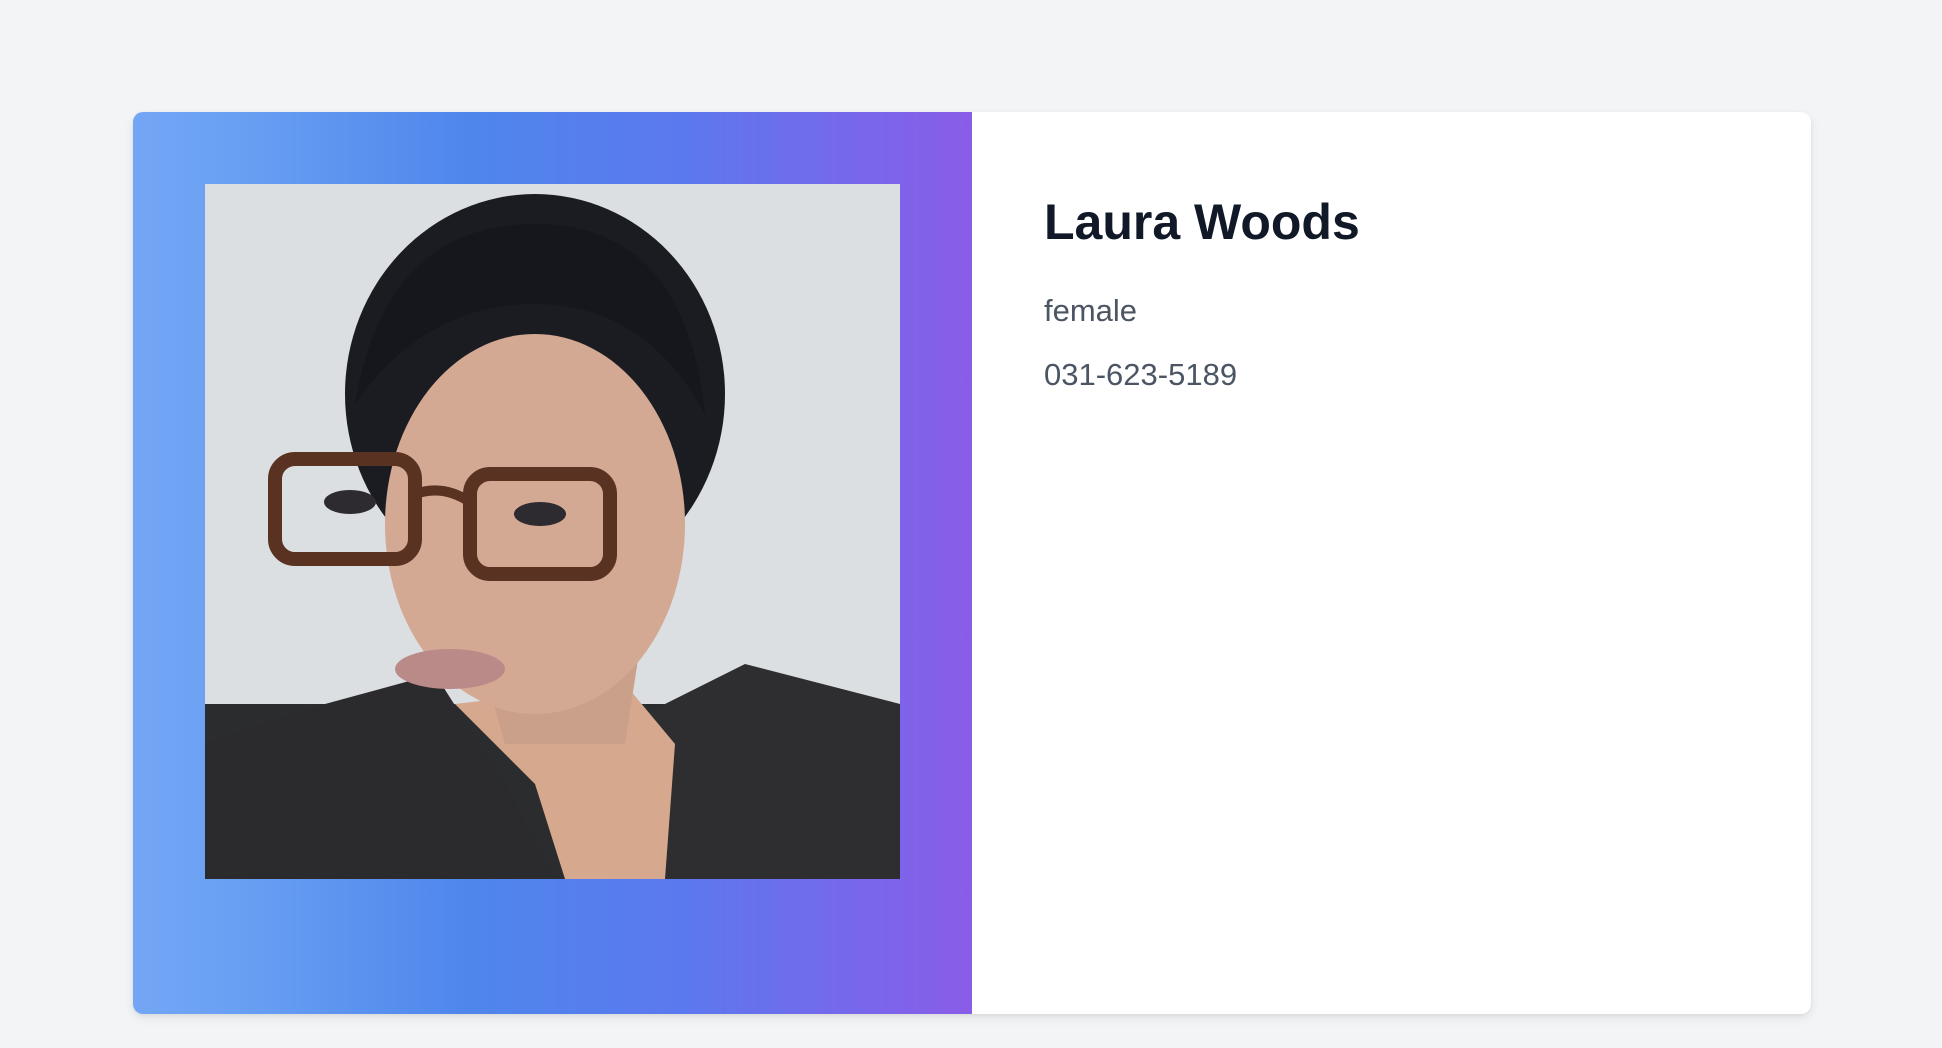 This screenshot has height=1048, width=1942. I want to click on profile-phone: 031-623-5189, so click(1141, 375).